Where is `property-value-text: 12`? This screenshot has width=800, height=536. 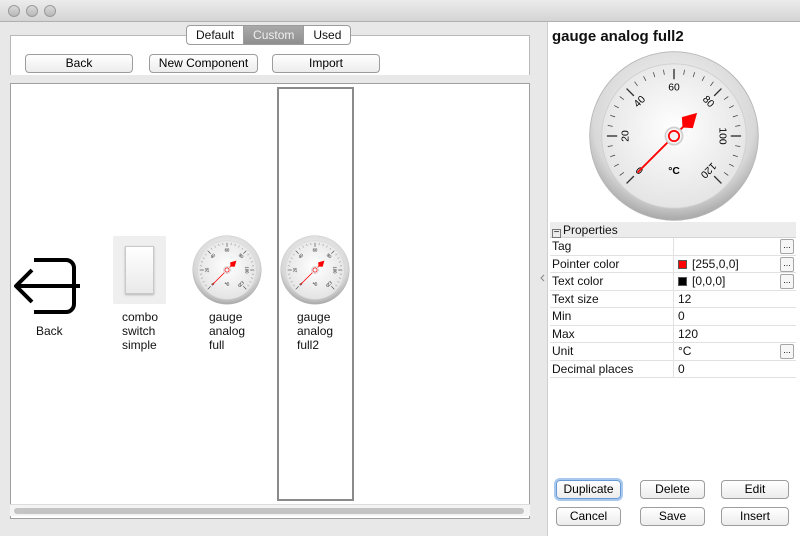
property-value-text: 12 is located at coordinates (685, 298).